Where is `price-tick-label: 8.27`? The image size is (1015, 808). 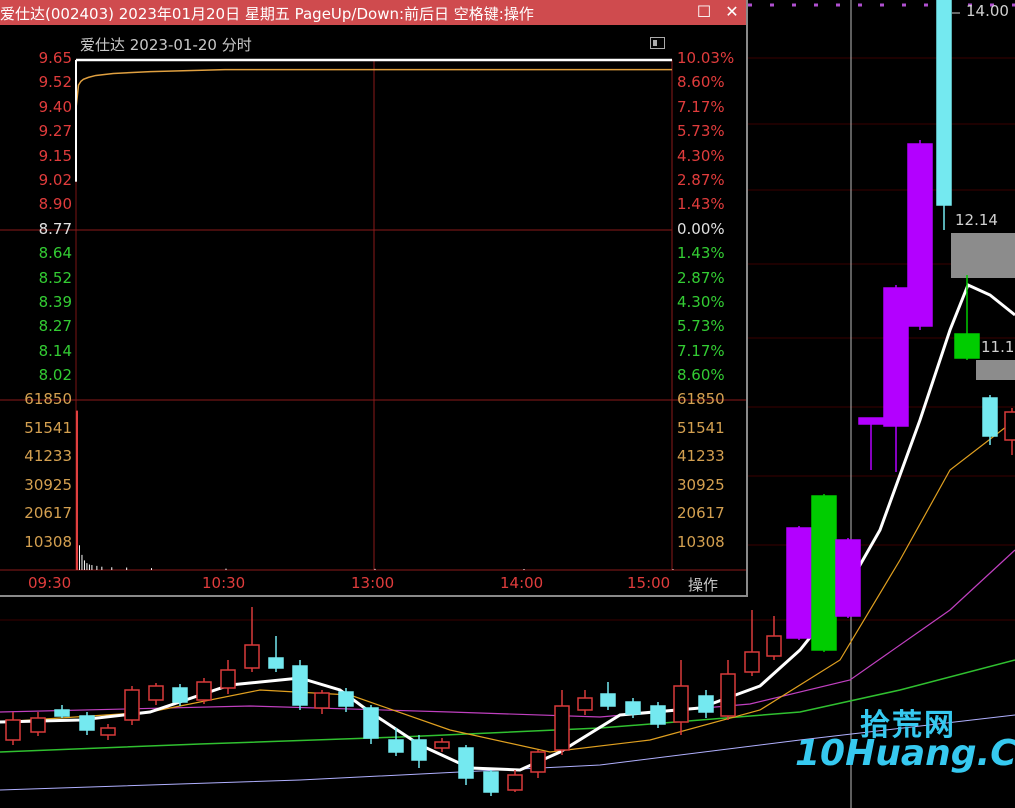 price-tick-label: 8.27 is located at coordinates (55, 326).